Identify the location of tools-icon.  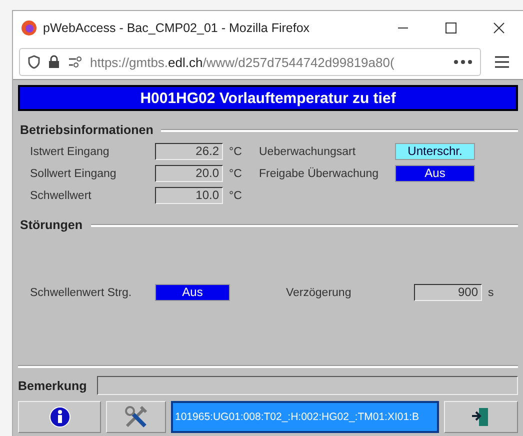
(136, 417).